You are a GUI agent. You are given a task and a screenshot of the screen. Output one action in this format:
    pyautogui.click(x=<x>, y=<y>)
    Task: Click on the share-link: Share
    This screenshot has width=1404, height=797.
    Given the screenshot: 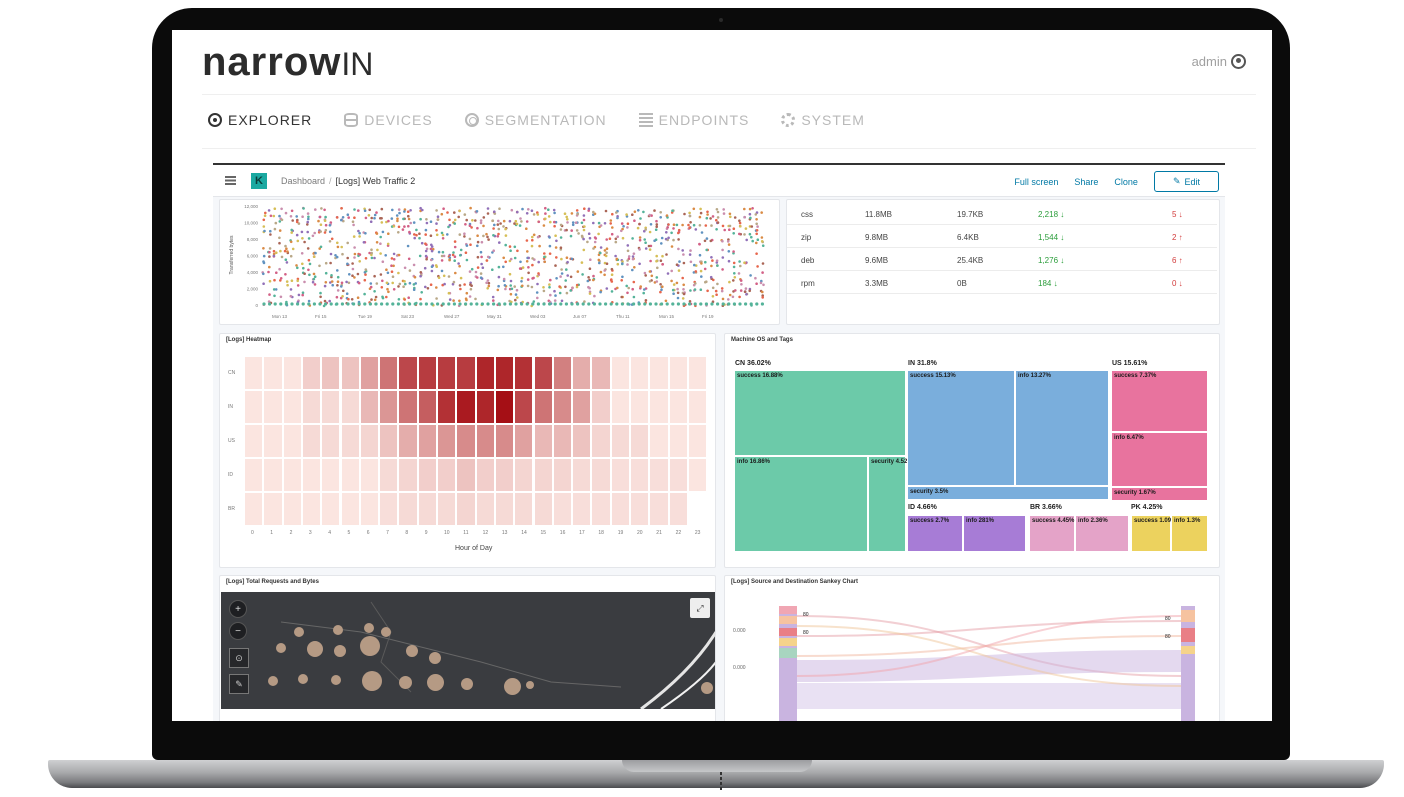 What is the action you would take?
    pyautogui.click(x=1086, y=182)
    